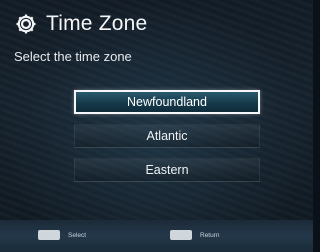 This screenshot has width=320, height=252. I want to click on option-atlantic: Atlantic, so click(167, 136).